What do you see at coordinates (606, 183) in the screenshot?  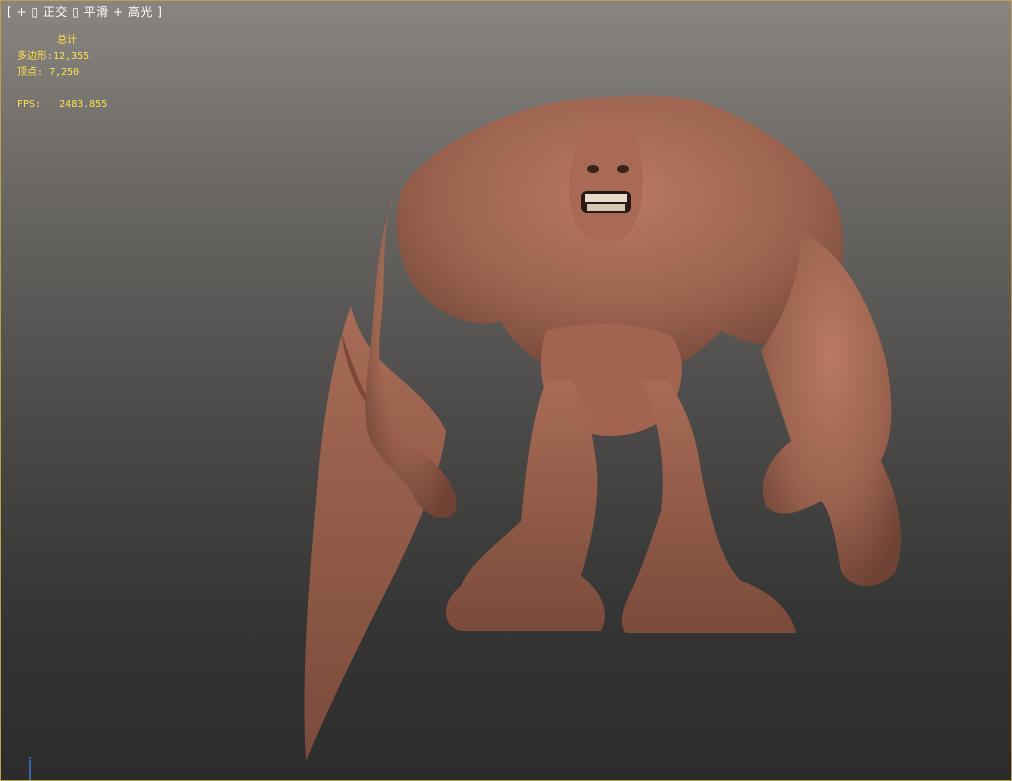 I see `head` at bounding box center [606, 183].